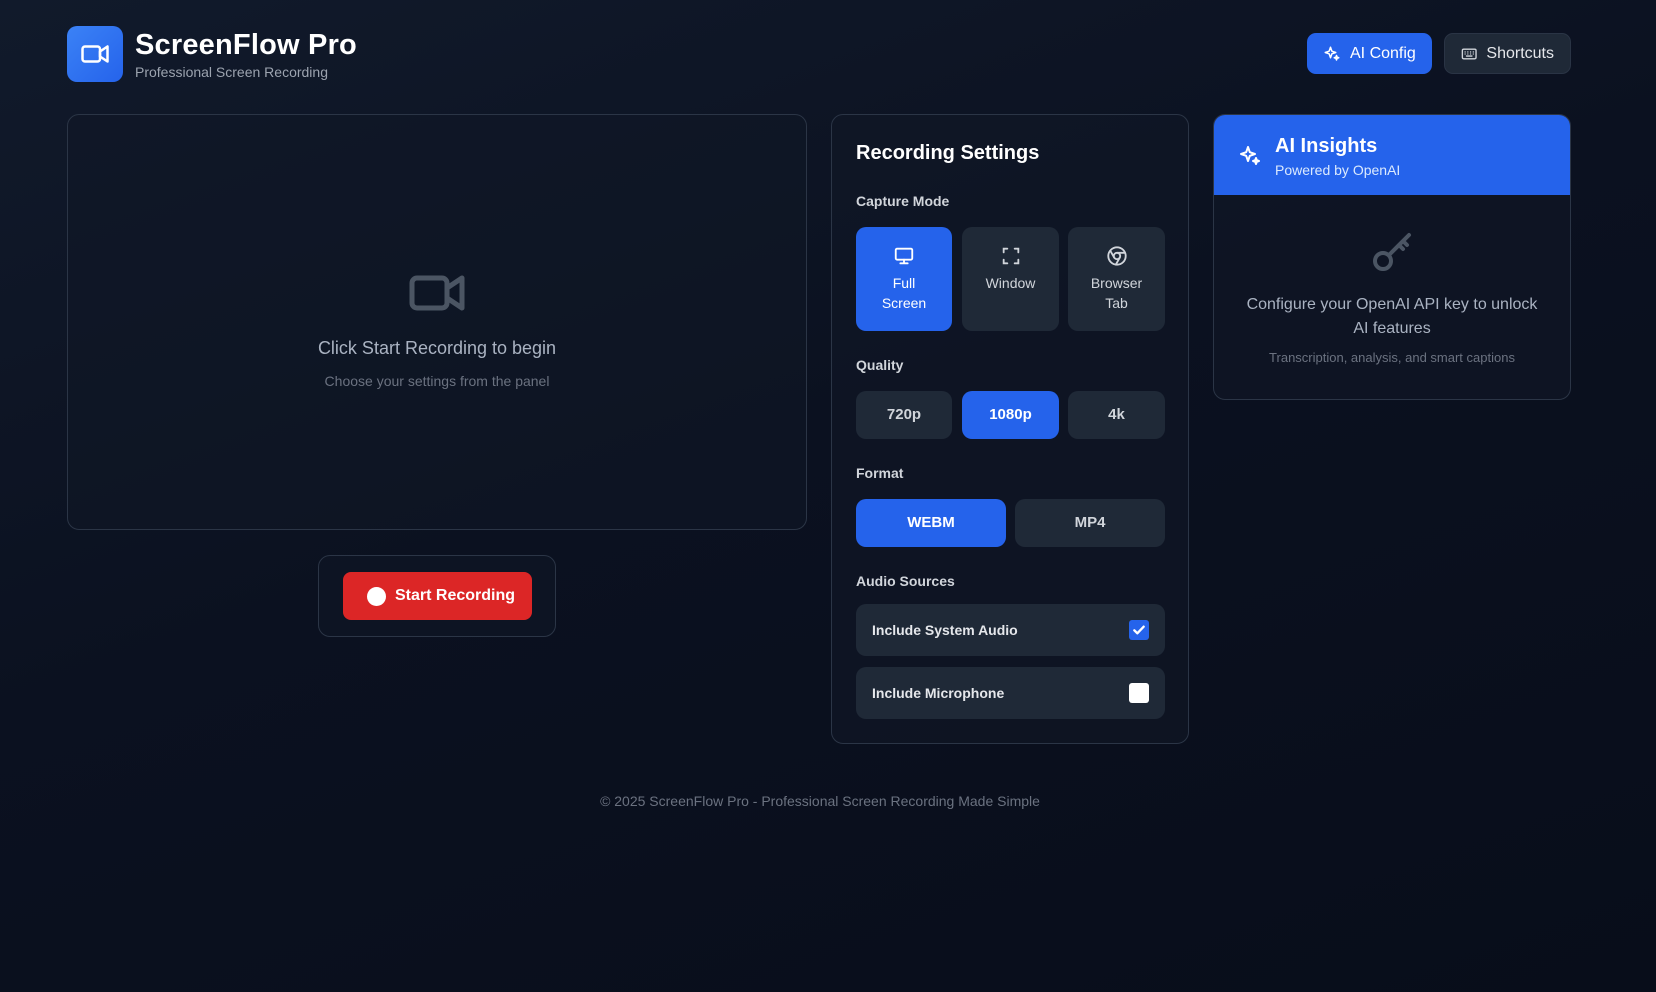  Describe the element at coordinates (437, 348) in the screenshot. I see `preview-title: Click Start Recording to begin` at that location.